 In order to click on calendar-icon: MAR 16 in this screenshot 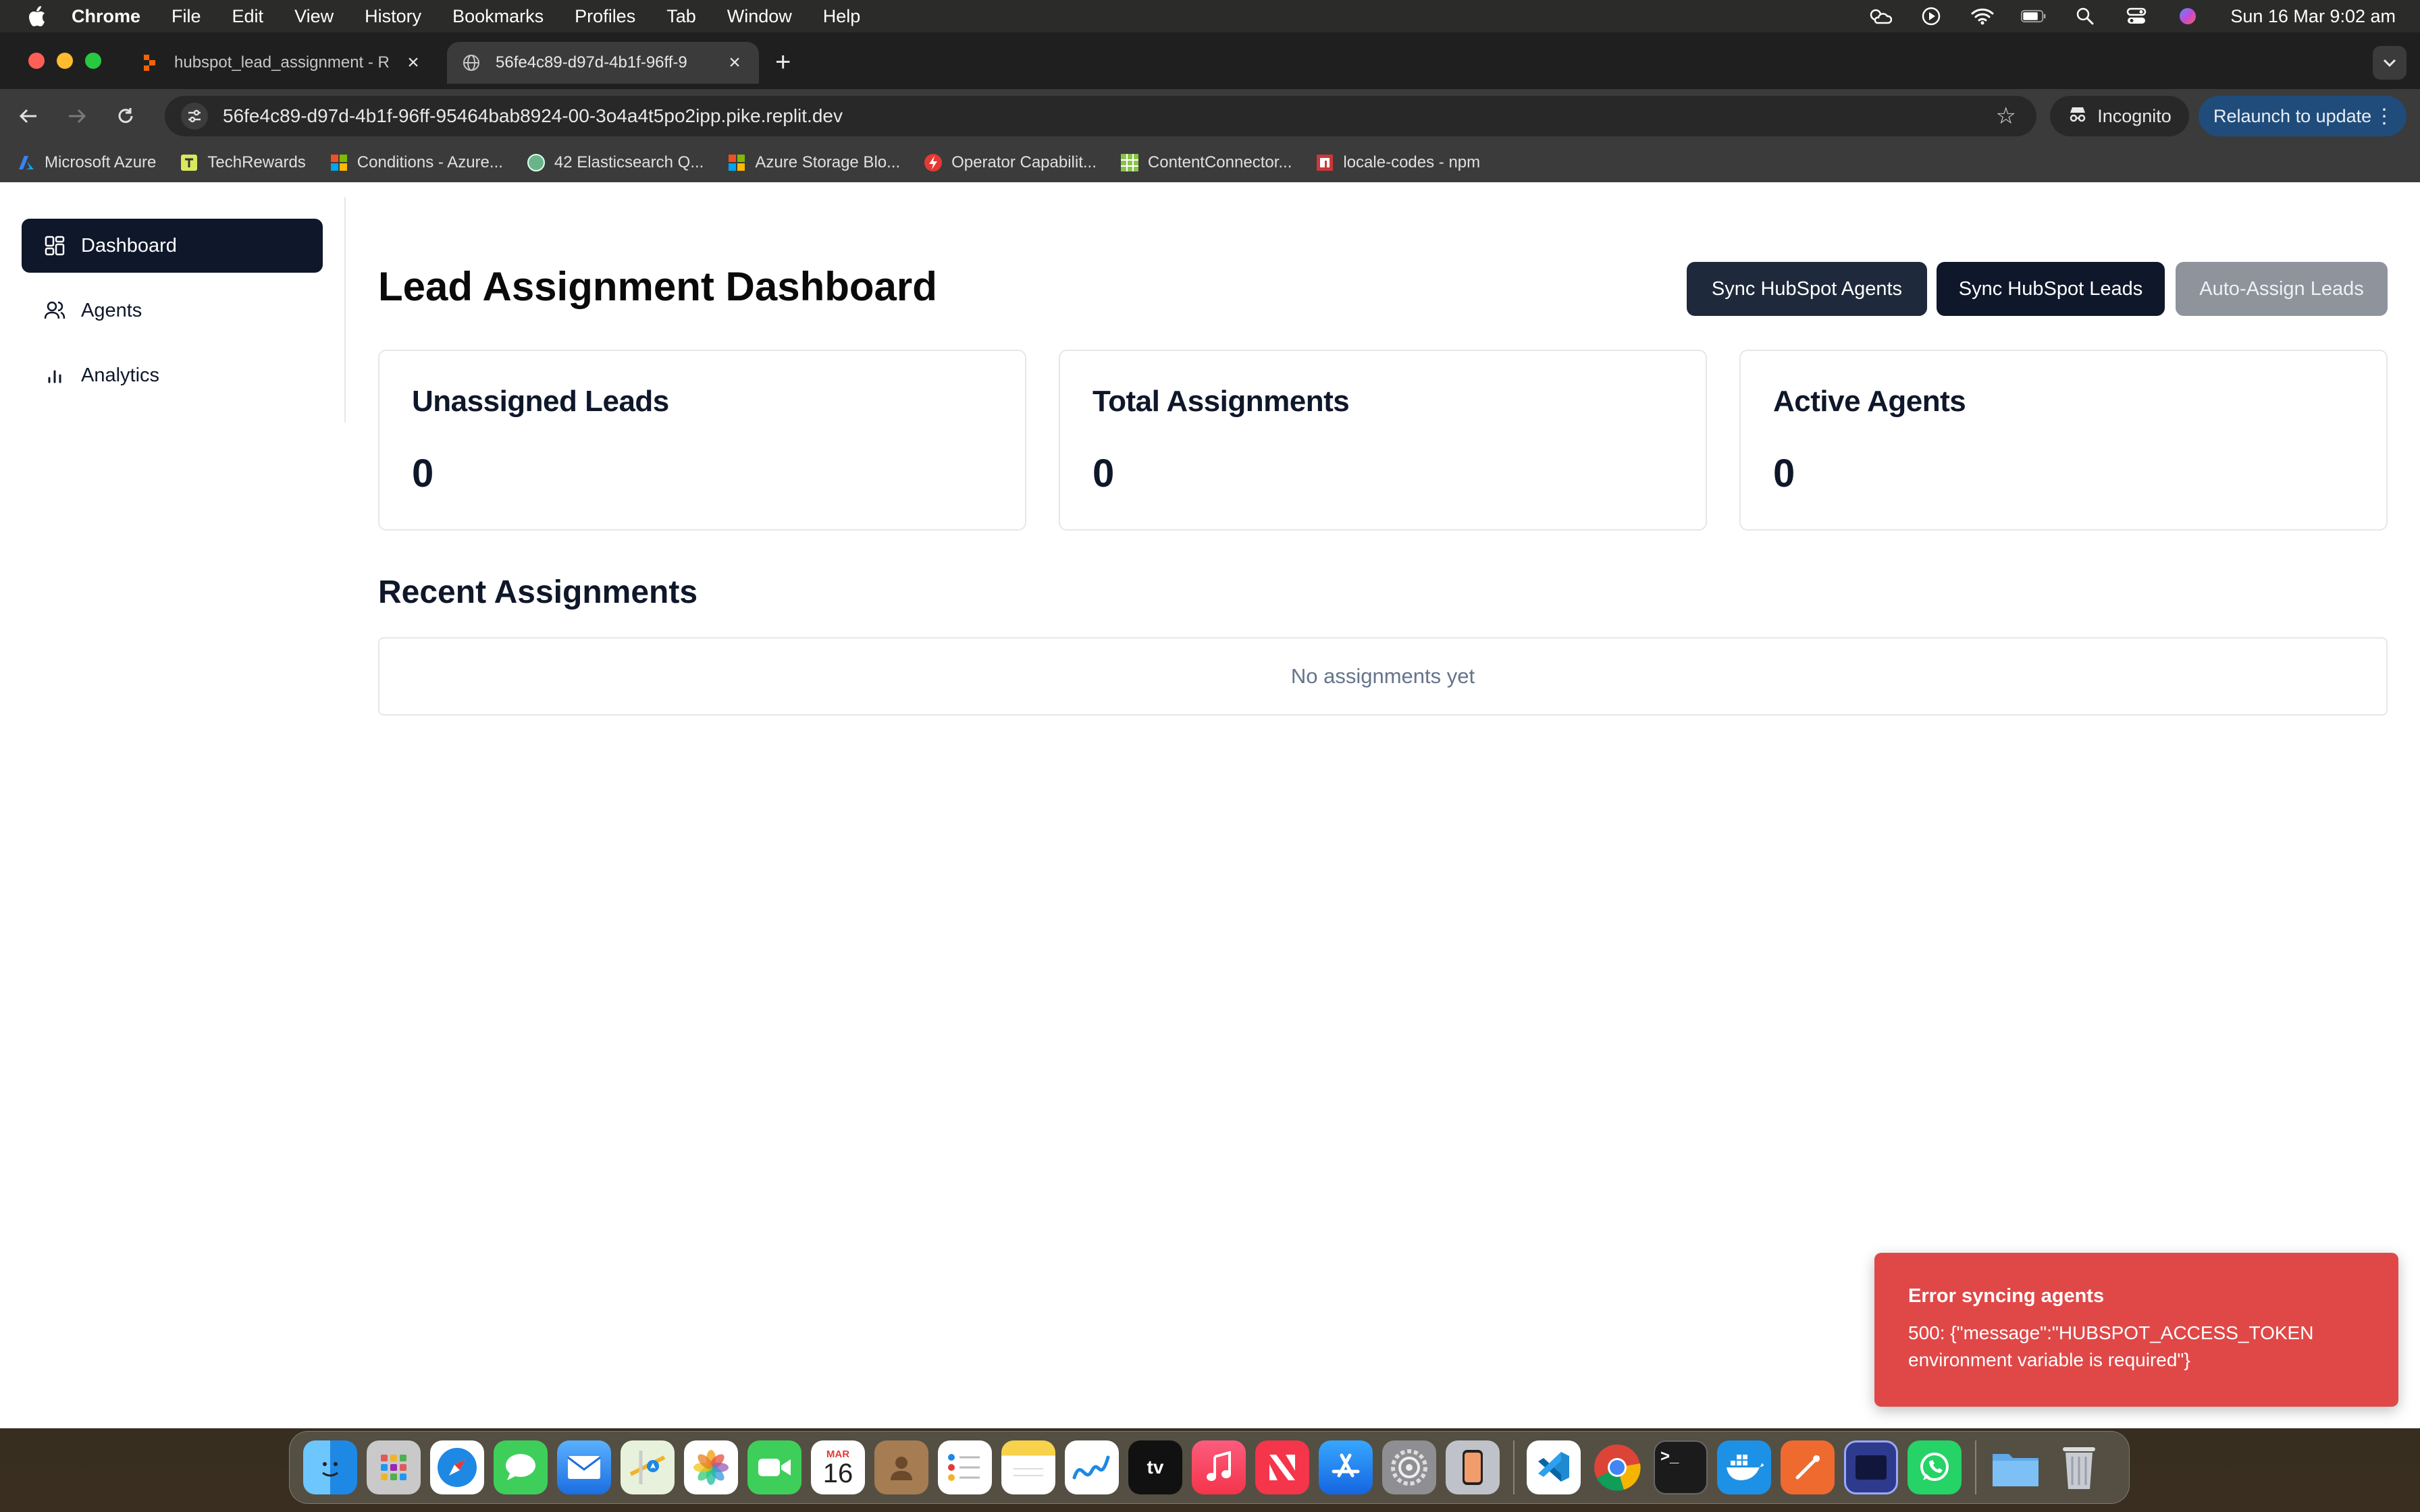, I will do `click(838, 1467)`.